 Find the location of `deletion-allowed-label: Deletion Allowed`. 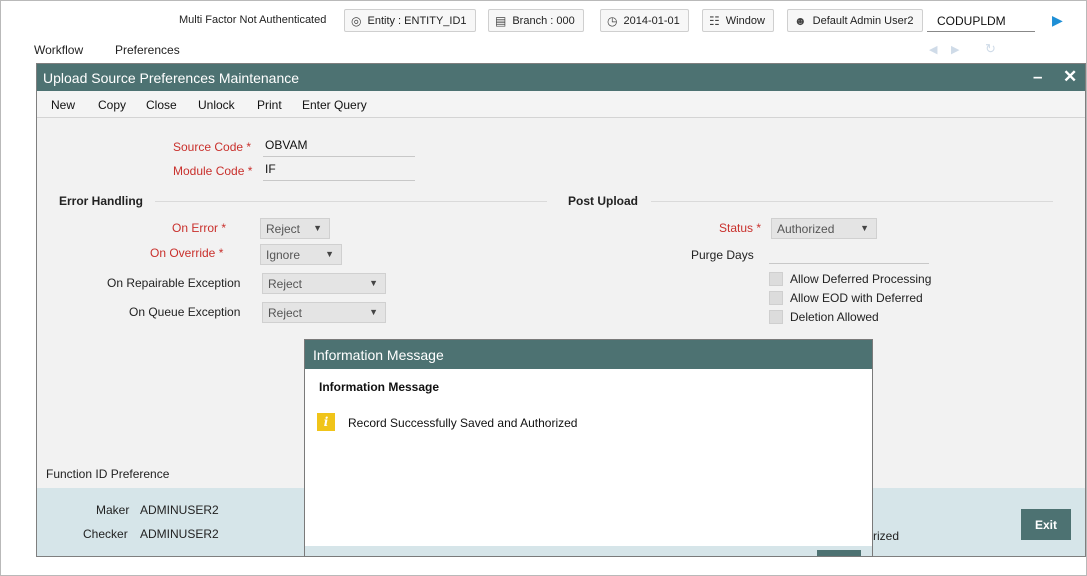

deletion-allowed-label: Deletion Allowed is located at coordinates (834, 317).